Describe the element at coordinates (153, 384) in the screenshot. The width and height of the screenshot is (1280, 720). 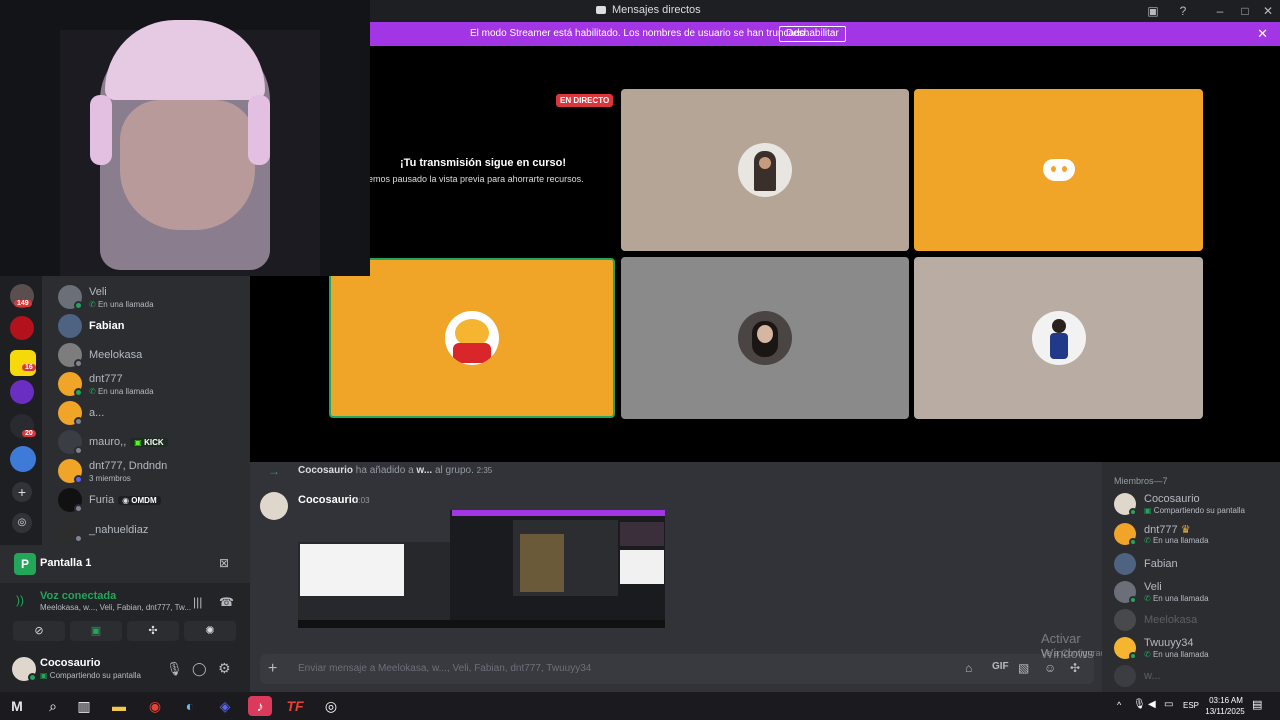
I see `dm-item: dnt777 ✆ En una llamada` at that location.